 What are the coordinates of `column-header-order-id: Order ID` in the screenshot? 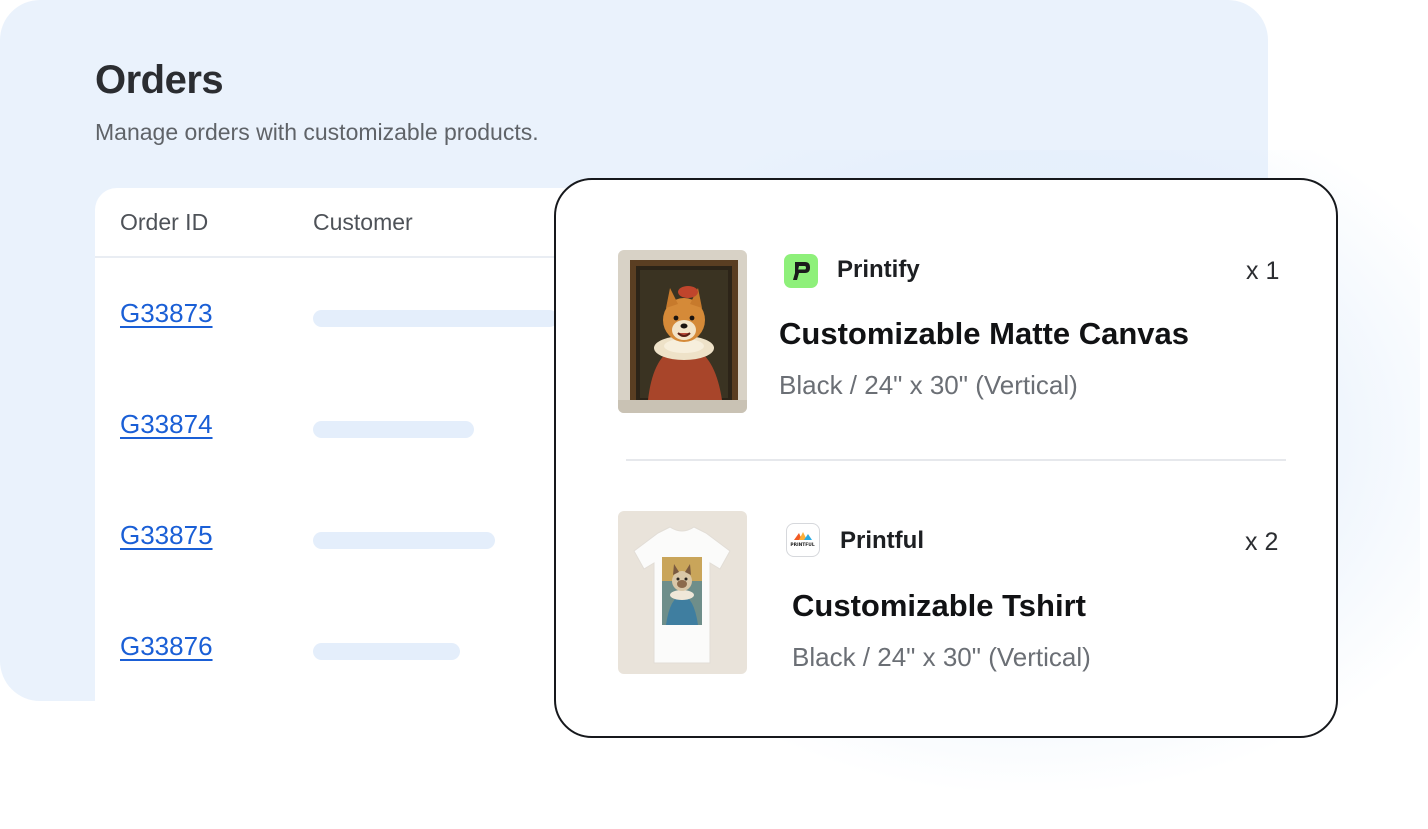 It's located at (164, 222).